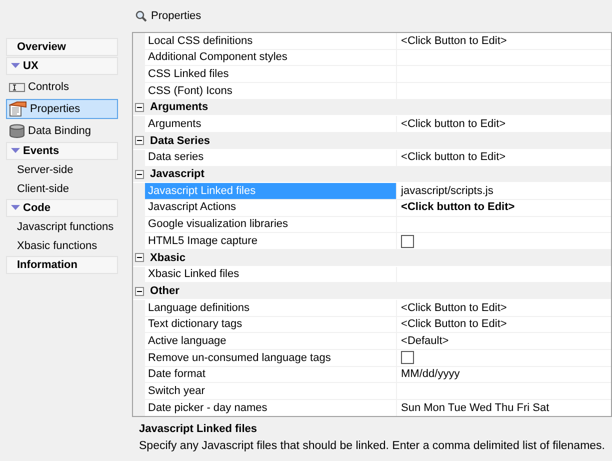  I want to click on property-name: CSS Linked files, so click(271, 75).